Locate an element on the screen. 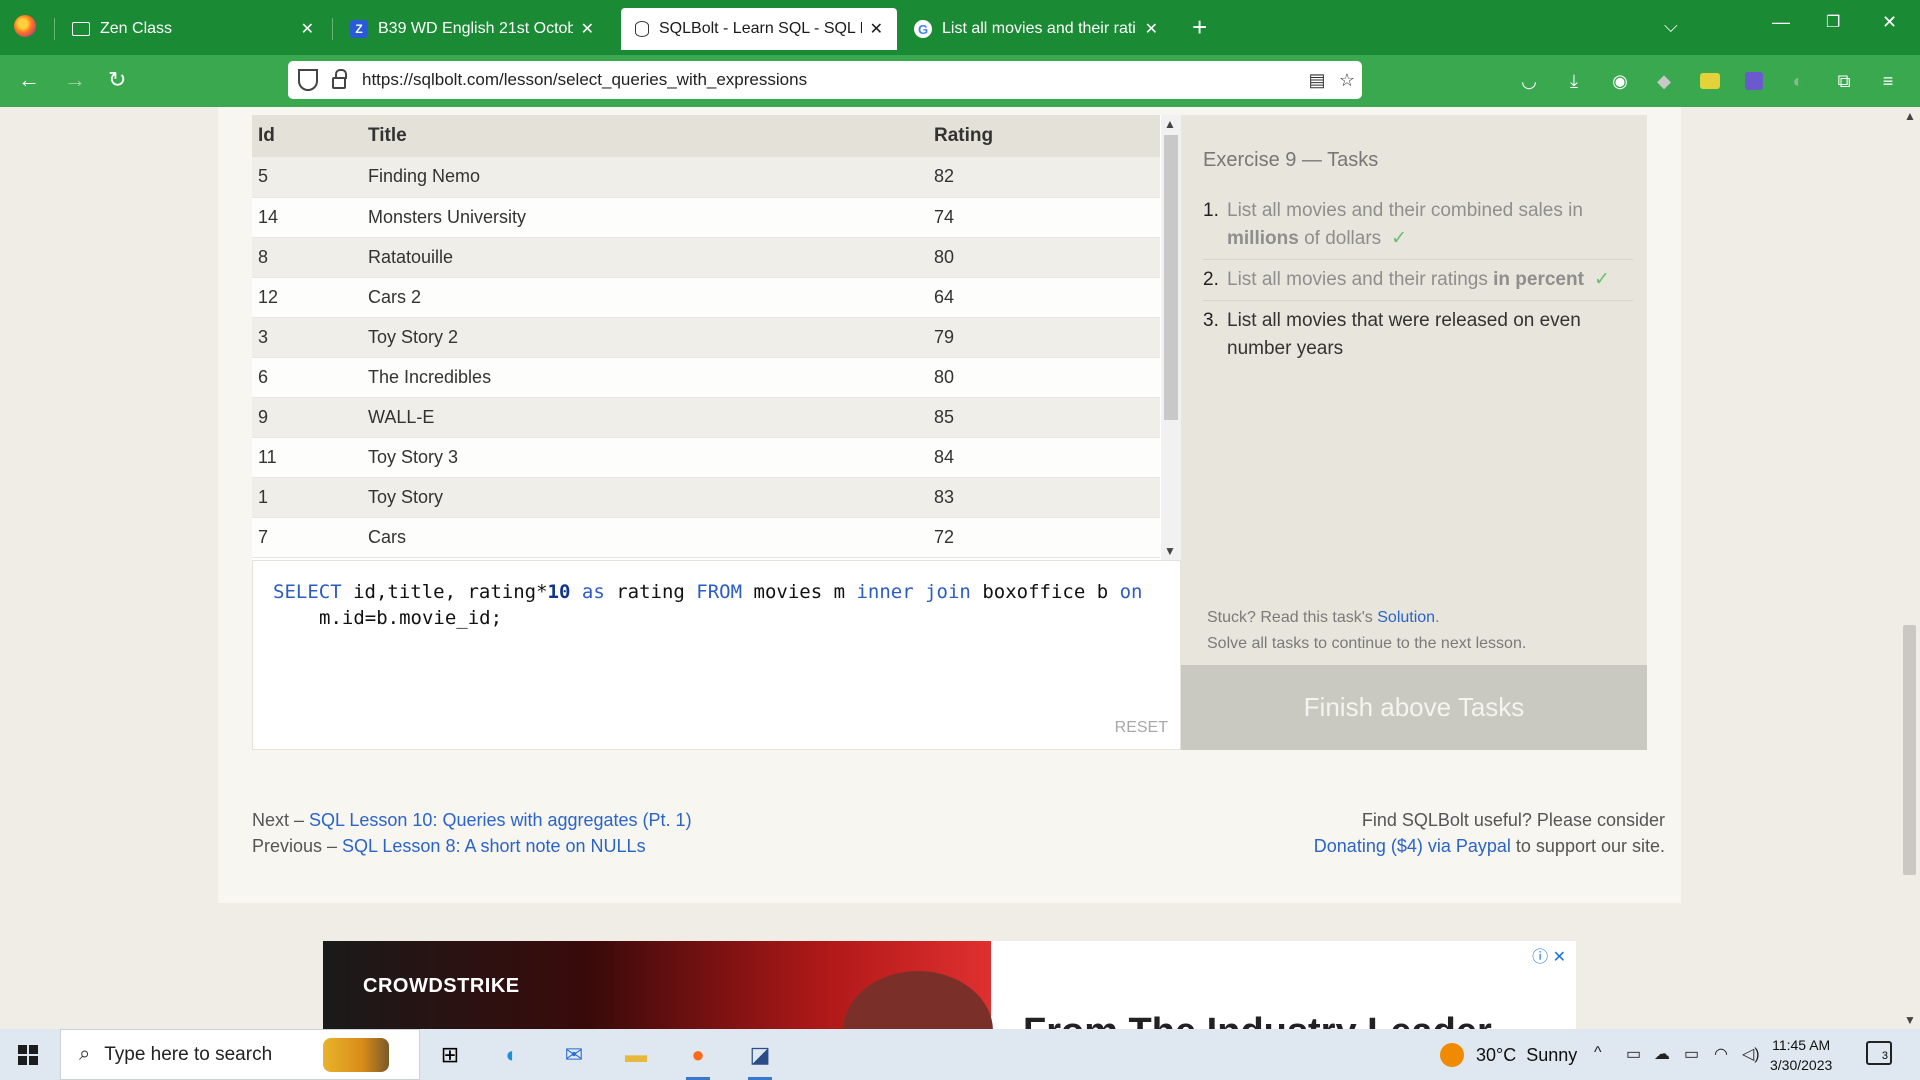  solution-link: Solution is located at coordinates (1406, 617).